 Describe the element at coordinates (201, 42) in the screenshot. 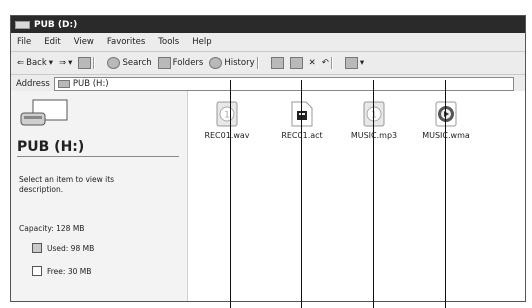

I see `menu-help: Help` at that location.